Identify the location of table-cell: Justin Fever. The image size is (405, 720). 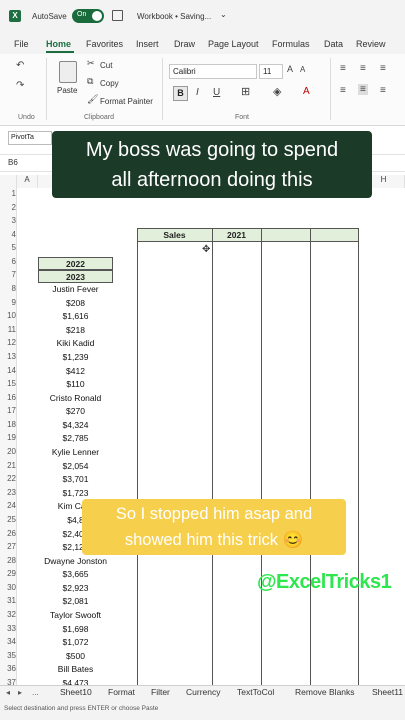
(75, 290).